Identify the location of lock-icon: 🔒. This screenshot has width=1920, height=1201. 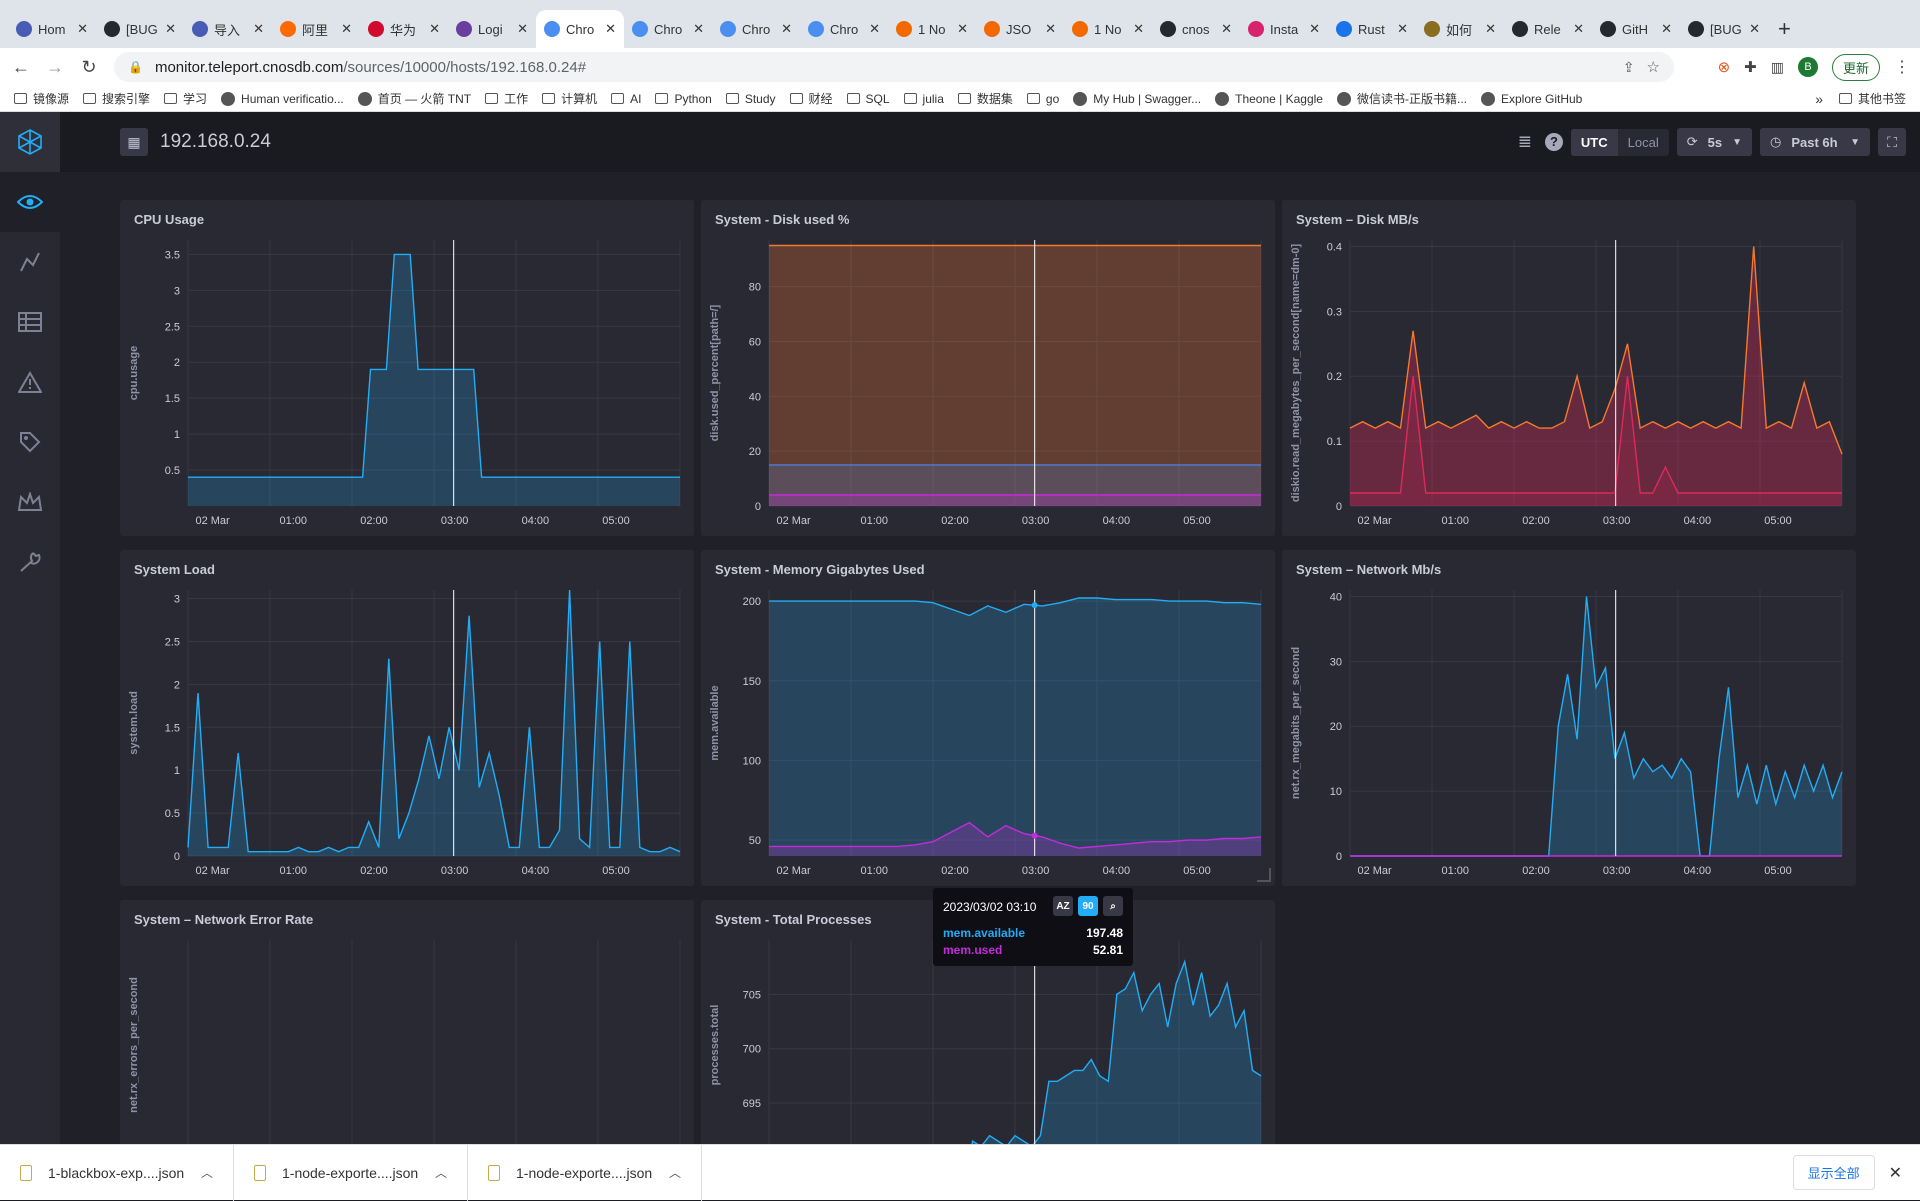
(135, 67).